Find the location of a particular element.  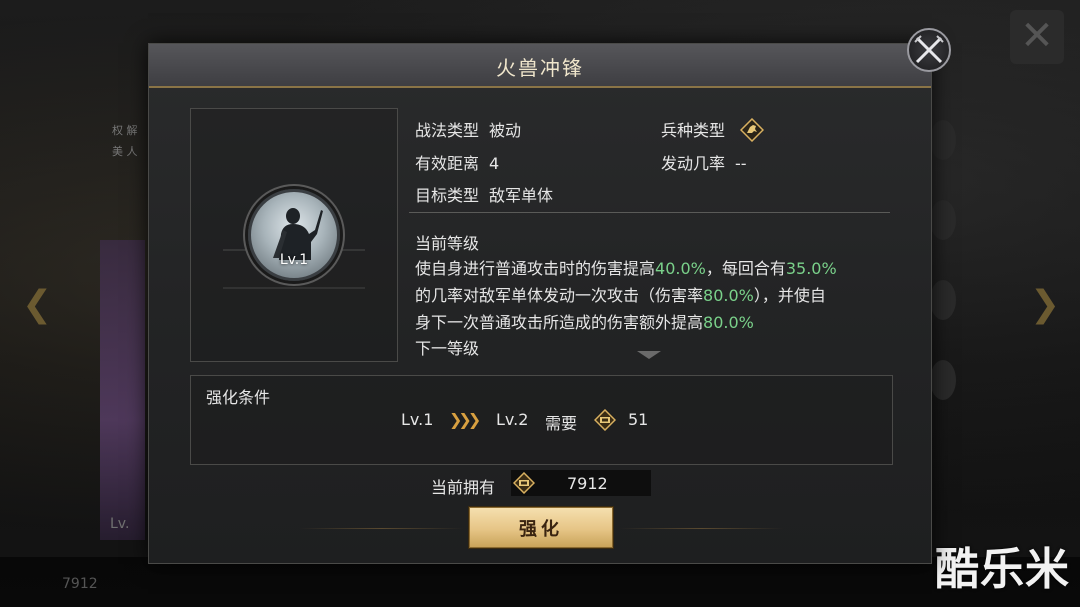

trigger-rate-label: 发动几率 is located at coordinates (693, 163).